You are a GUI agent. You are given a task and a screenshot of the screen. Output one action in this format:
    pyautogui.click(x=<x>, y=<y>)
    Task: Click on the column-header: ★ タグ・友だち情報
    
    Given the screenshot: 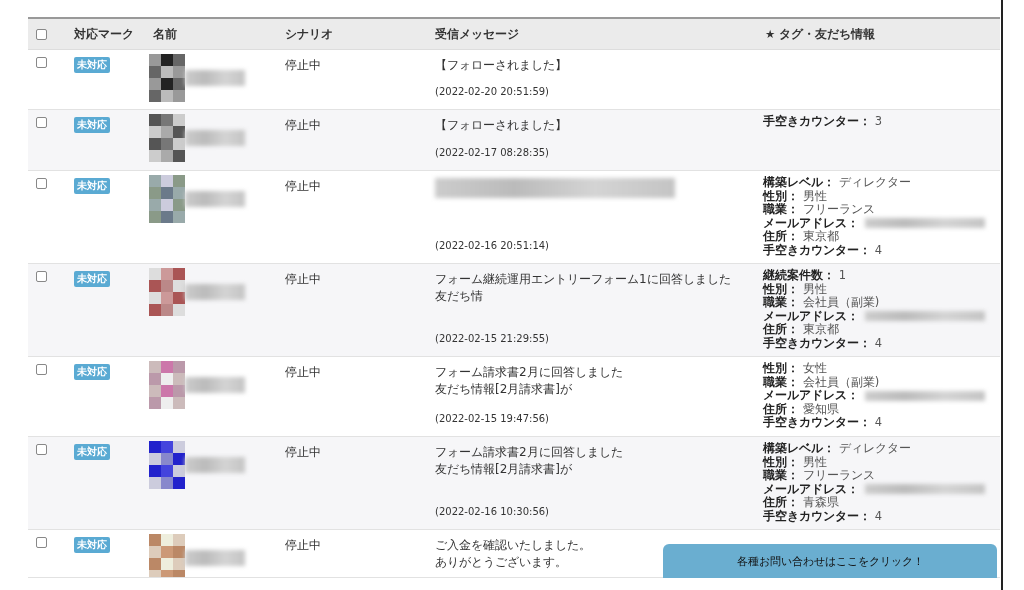 What is the action you would take?
    pyautogui.click(x=820, y=34)
    